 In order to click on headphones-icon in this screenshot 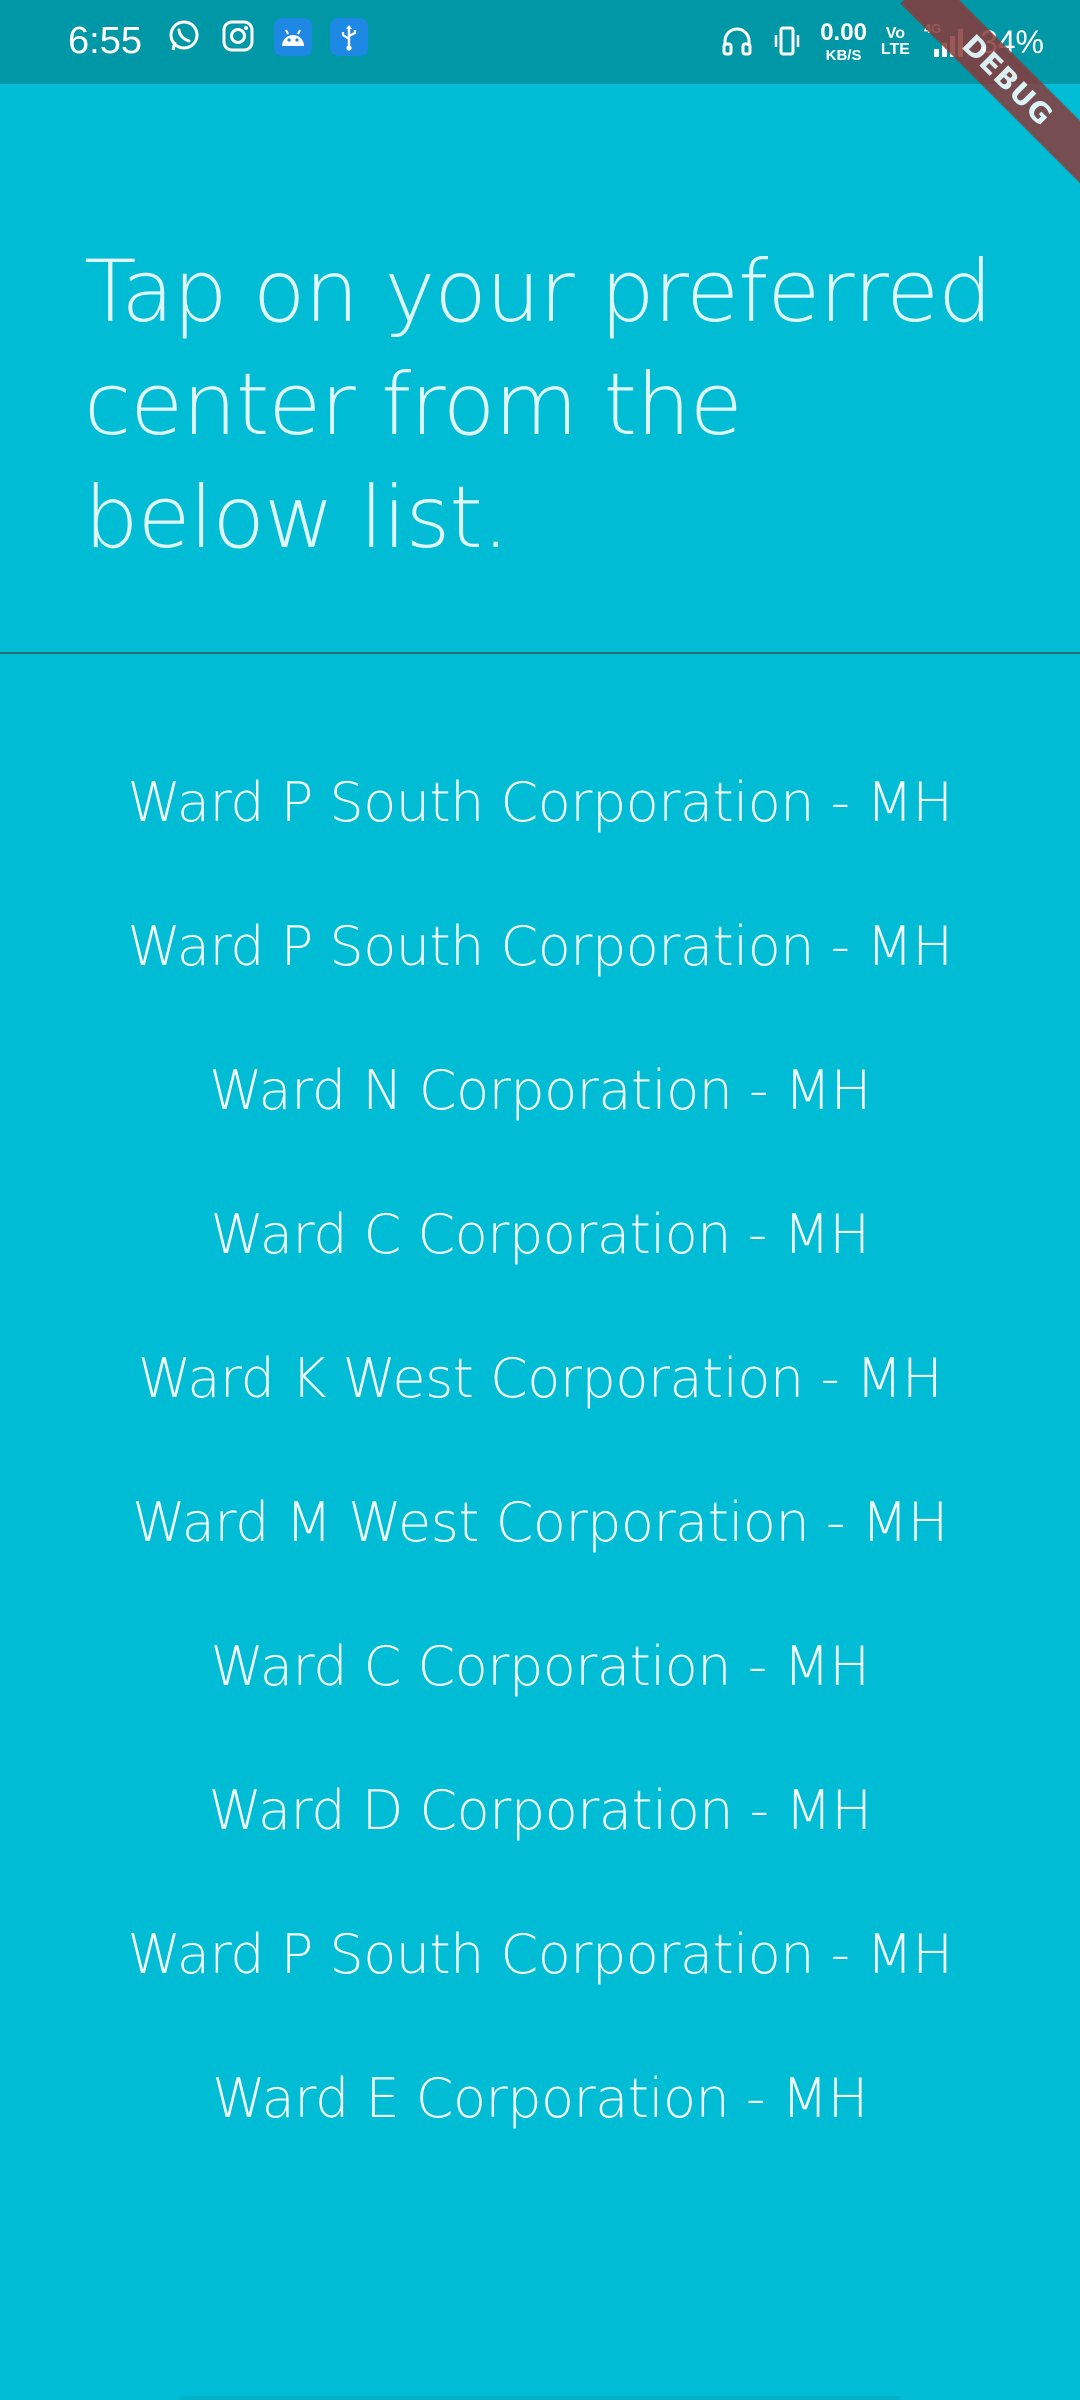, I will do `click(738, 42)`.